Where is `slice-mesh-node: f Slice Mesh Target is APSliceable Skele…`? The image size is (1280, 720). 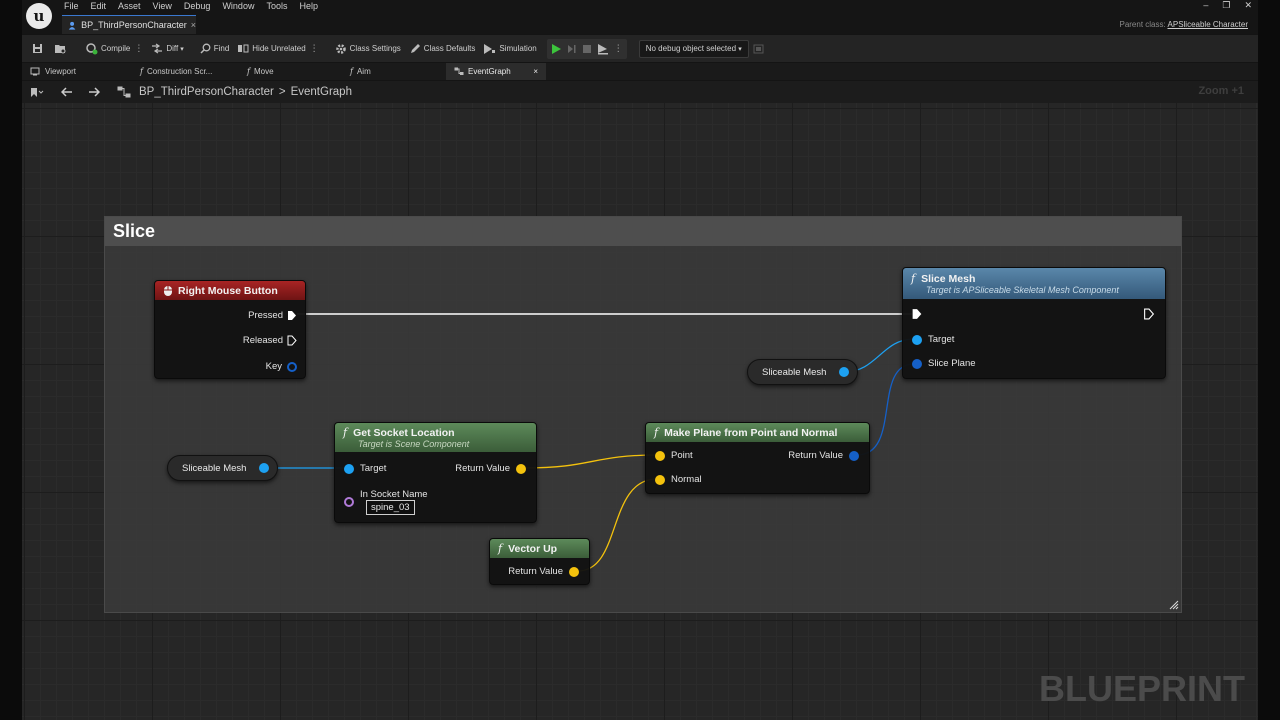 slice-mesh-node: f Slice Mesh Target is APSliceable Skele… is located at coordinates (1034, 323).